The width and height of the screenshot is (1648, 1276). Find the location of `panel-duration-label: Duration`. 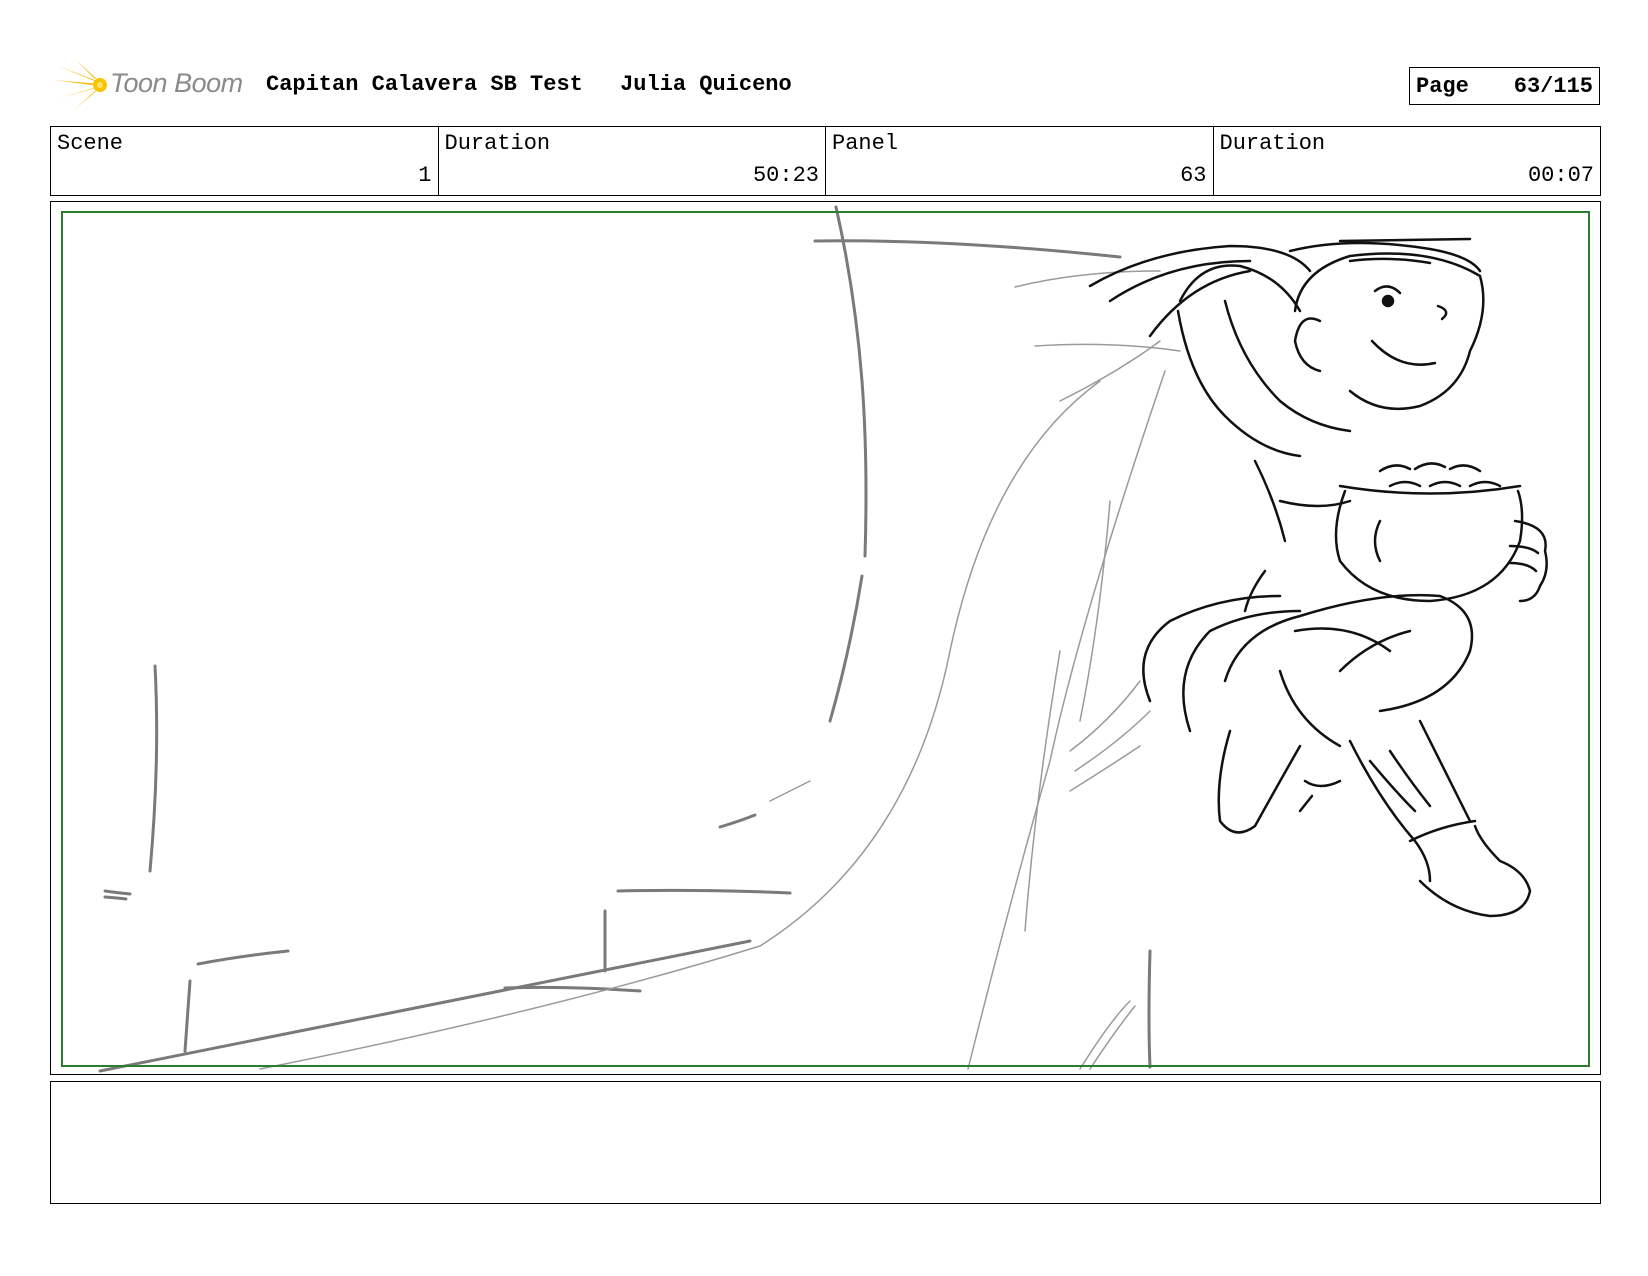

panel-duration-label: Duration is located at coordinates (1272, 143).